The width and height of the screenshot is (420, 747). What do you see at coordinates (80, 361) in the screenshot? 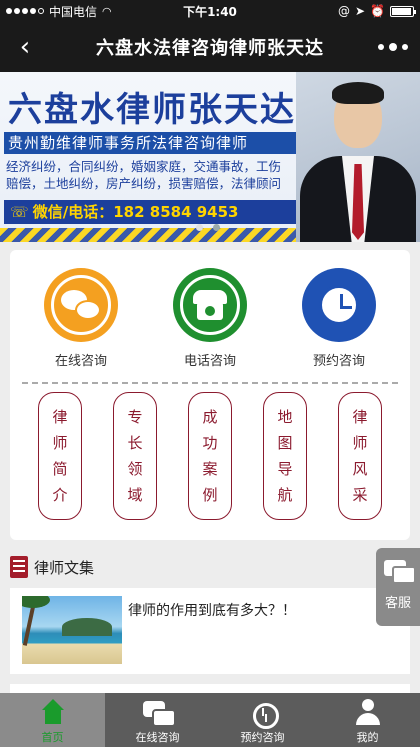
I see `online-consult-label: 在线咨询` at bounding box center [80, 361].